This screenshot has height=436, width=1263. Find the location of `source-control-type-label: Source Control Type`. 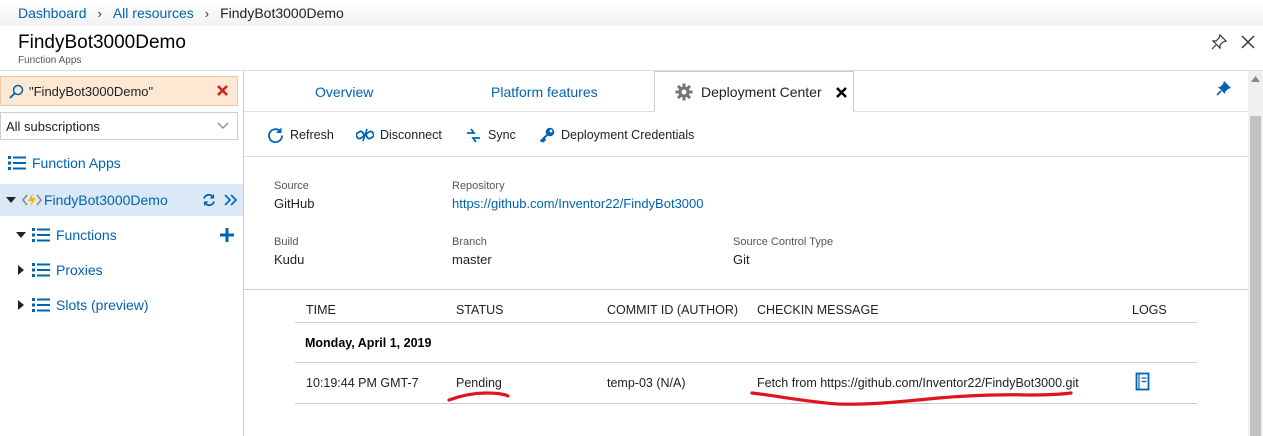

source-control-type-label: Source Control Type is located at coordinates (783, 242).